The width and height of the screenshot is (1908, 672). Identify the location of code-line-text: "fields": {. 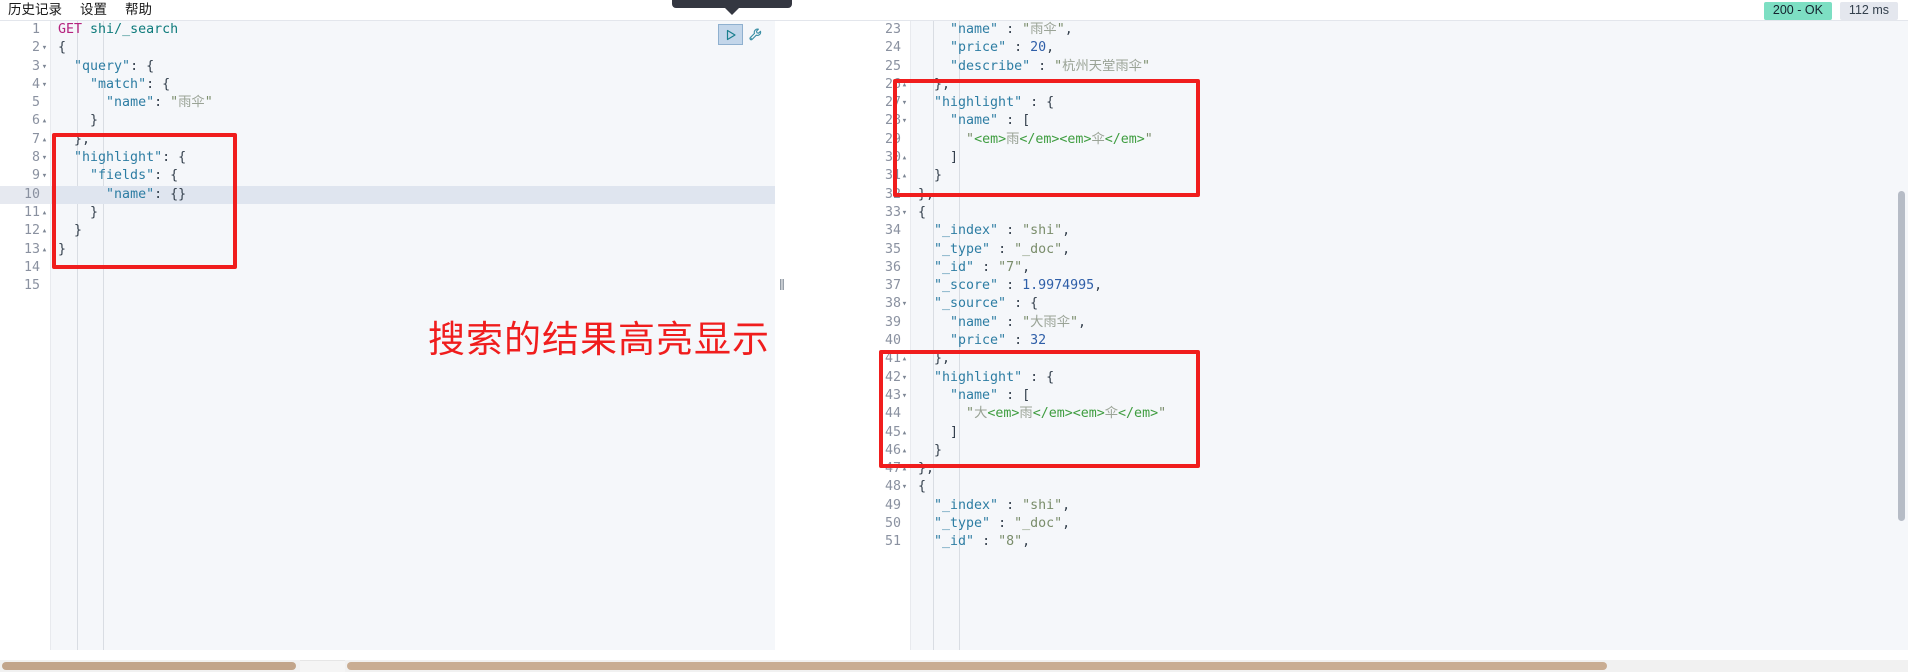
(134, 176).